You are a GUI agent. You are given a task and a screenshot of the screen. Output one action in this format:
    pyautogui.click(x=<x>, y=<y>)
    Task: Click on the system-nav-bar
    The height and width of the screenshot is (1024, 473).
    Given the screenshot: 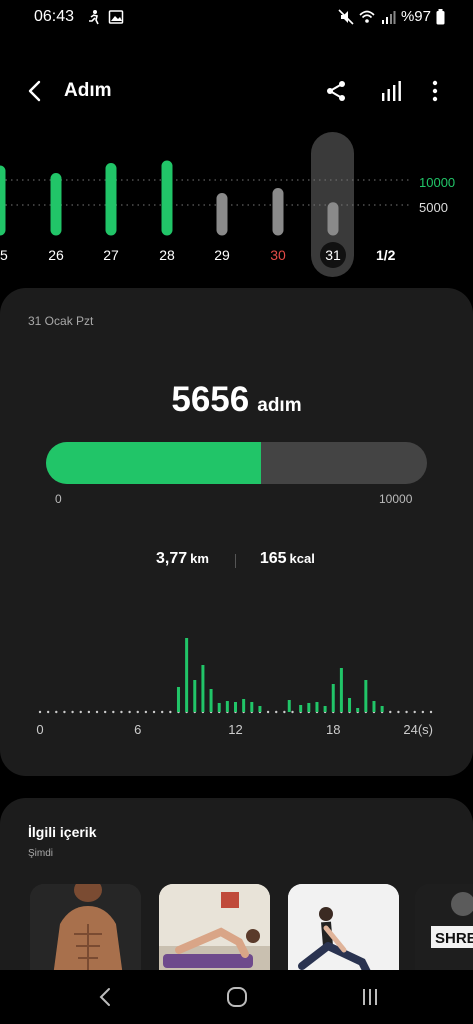 What is the action you would take?
    pyautogui.click(x=236, y=997)
    